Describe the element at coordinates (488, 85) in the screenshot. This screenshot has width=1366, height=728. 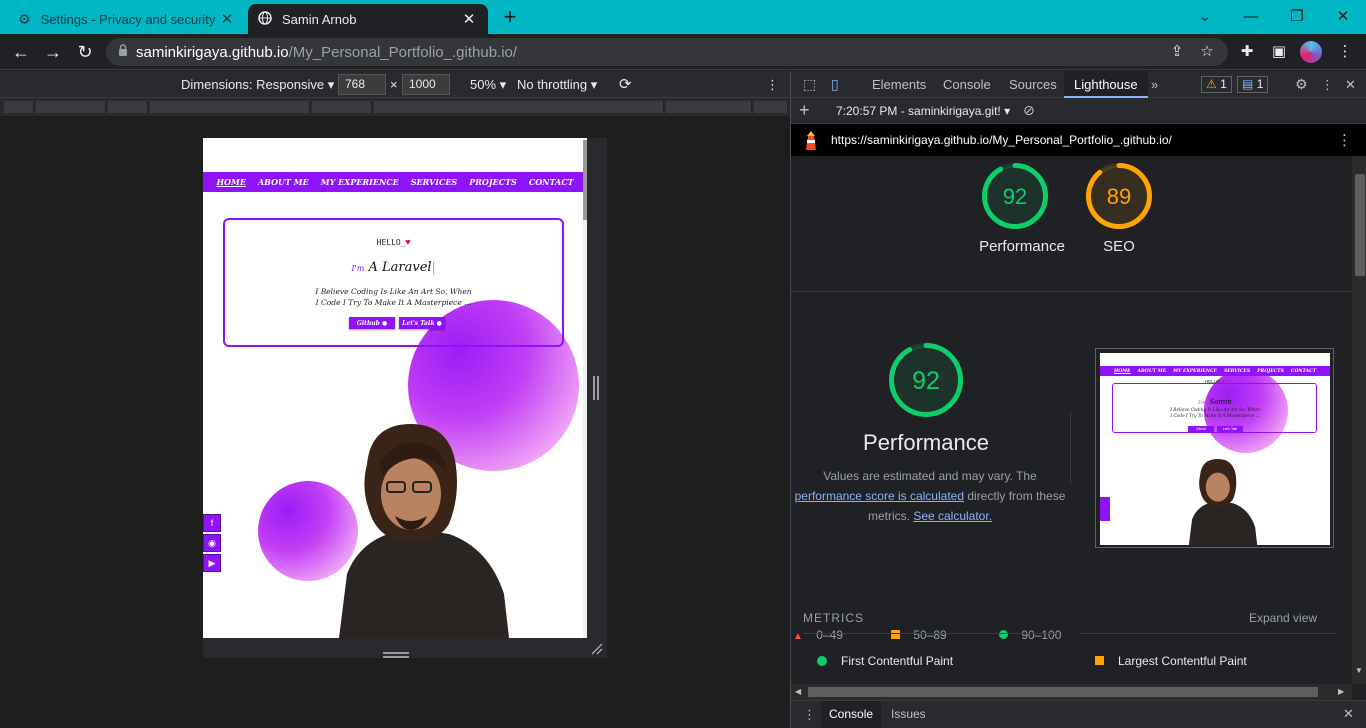
I see `zoom-select: 50% ▾` at that location.